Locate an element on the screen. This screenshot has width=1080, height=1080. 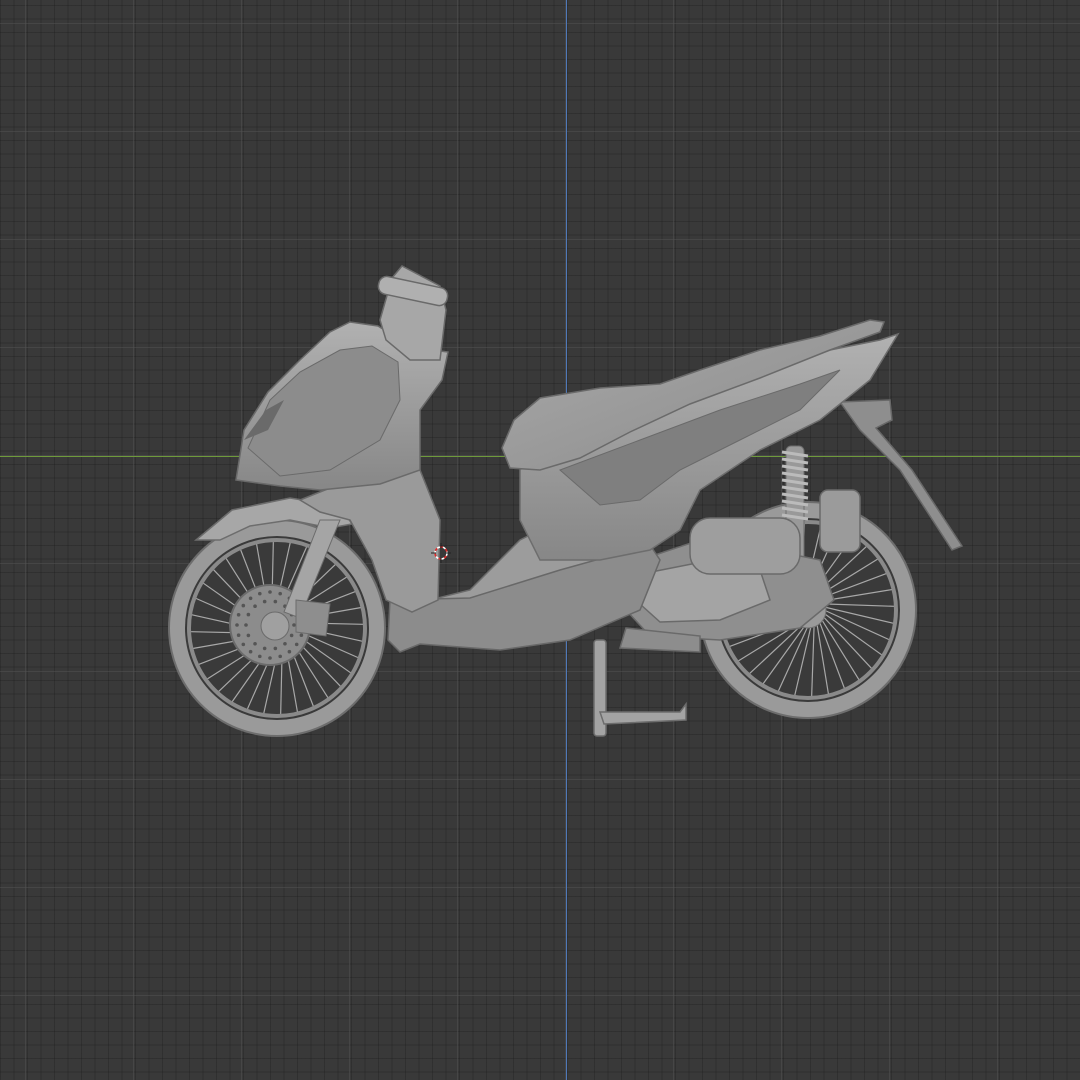
center-stand is located at coordinates (640, 688).